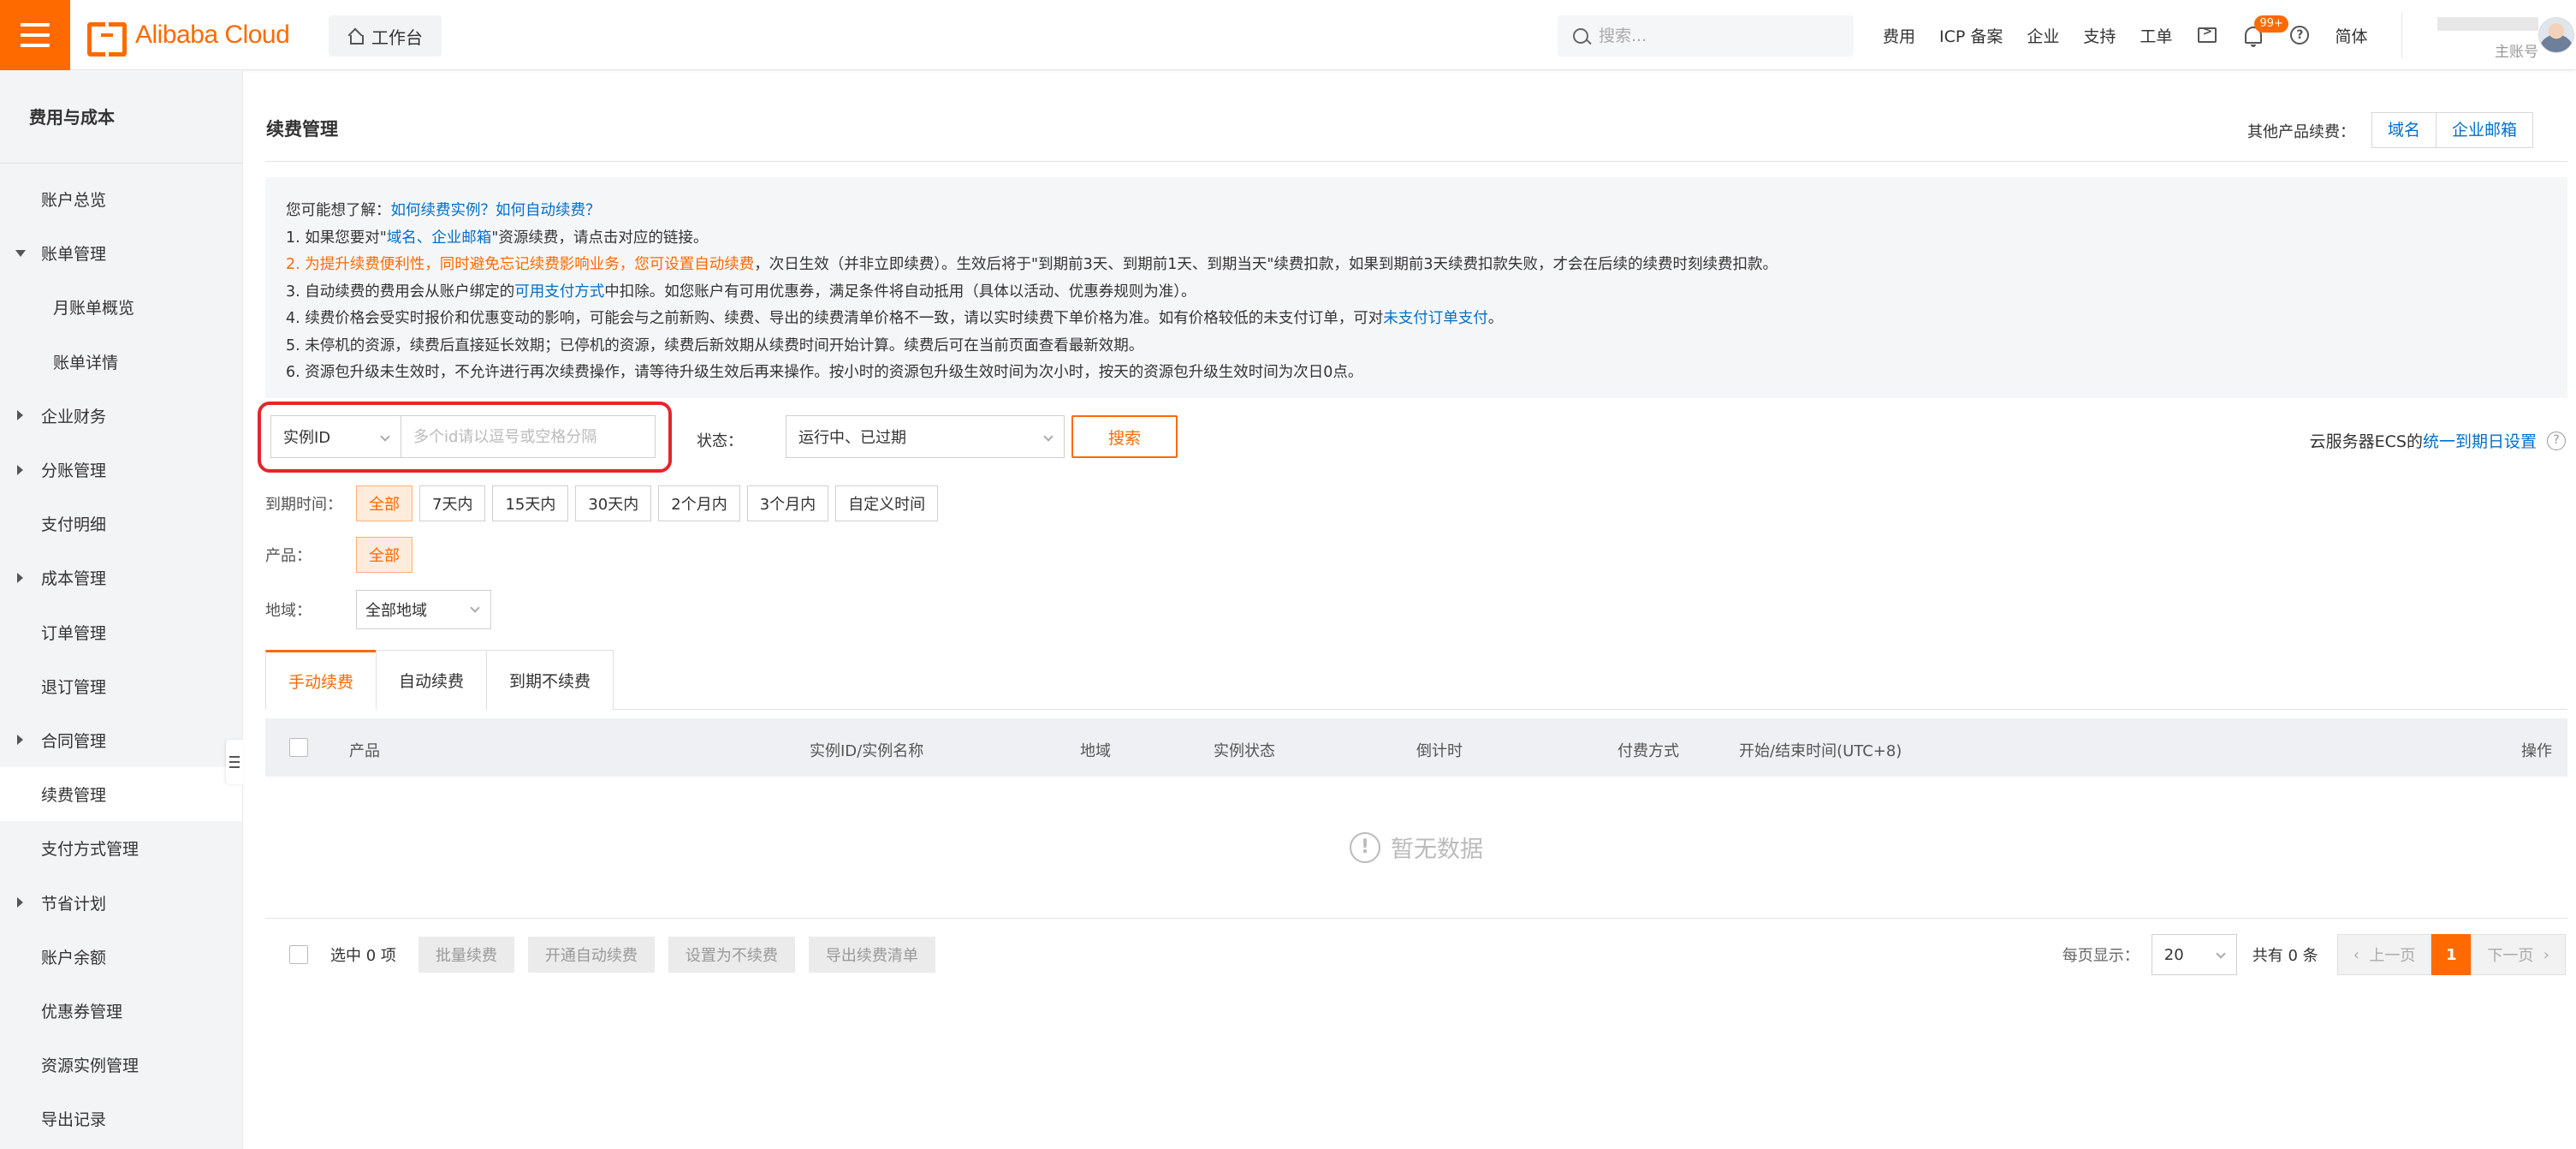 The image size is (2576, 1149). I want to click on sidebar-item-bill-details: 账单详情, so click(121, 362).